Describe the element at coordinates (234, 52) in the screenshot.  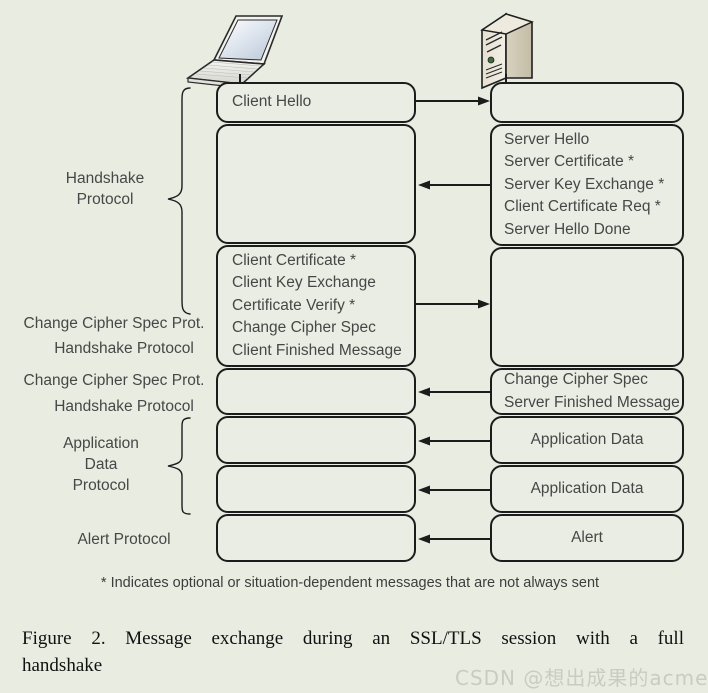
I see `laptop-icon` at that location.